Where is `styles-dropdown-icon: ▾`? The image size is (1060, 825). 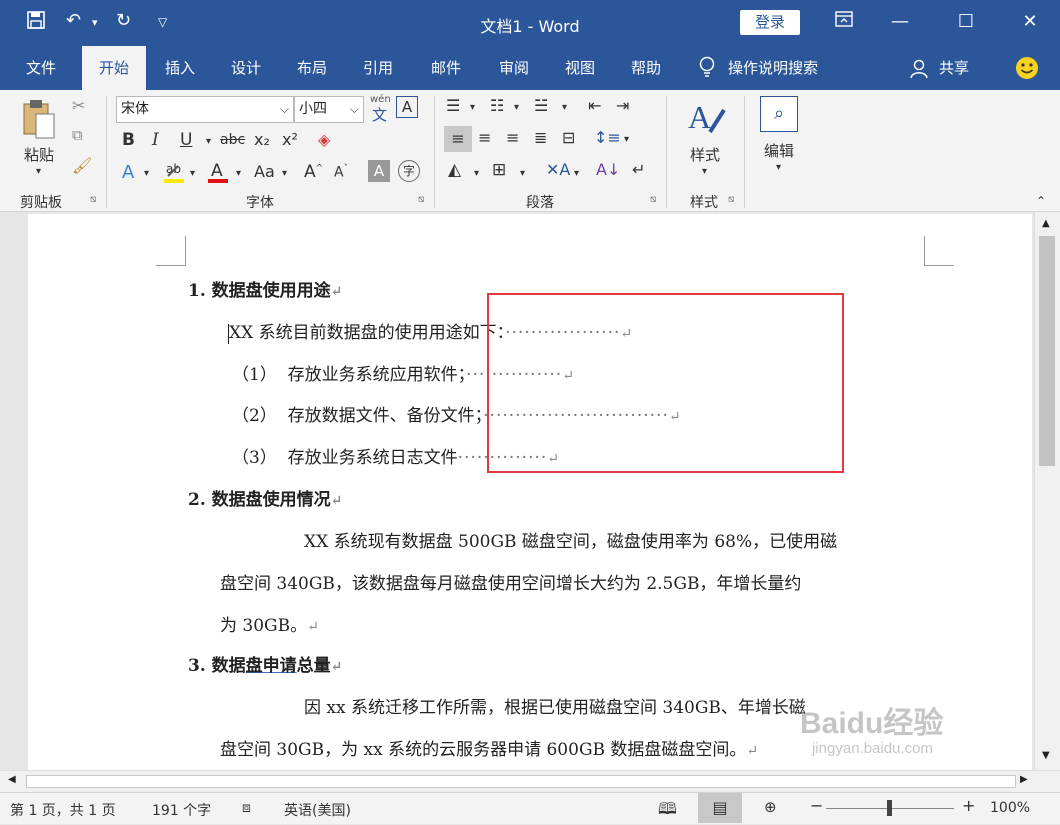
styles-dropdown-icon: ▾ is located at coordinates (704, 171).